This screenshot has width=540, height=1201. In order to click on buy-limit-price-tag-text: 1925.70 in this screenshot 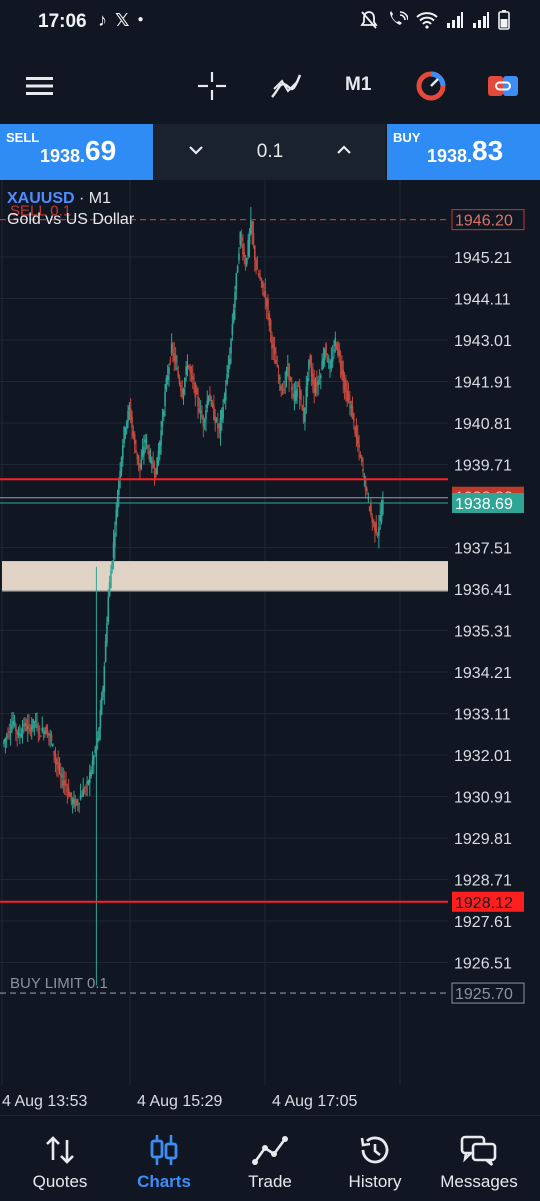, I will do `click(484, 994)`.